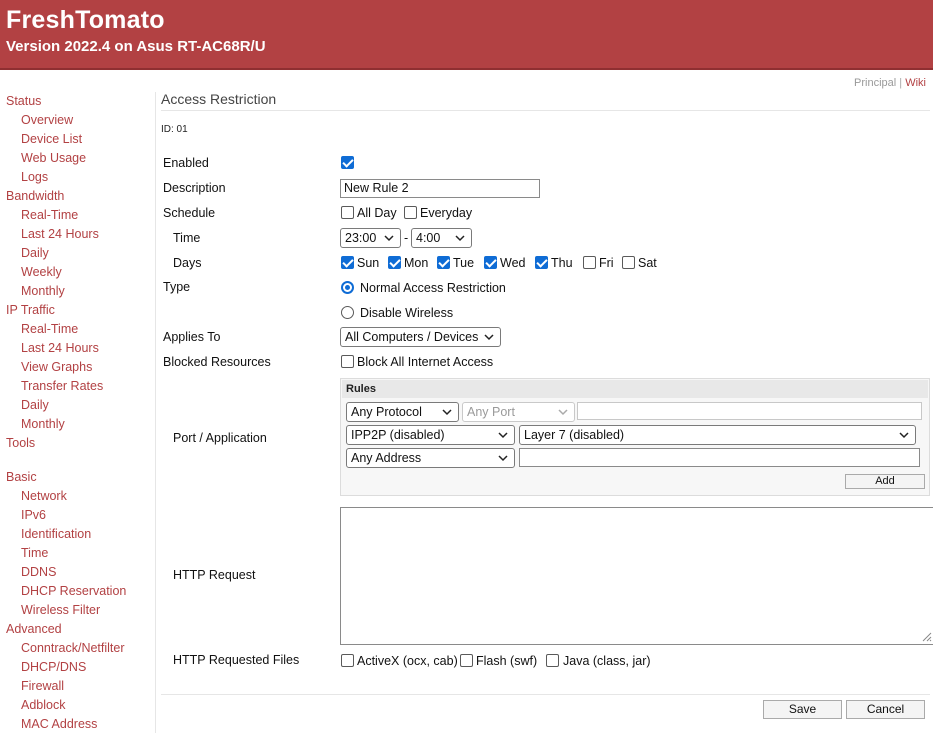 This screenshot has width=933, height=733. What do you see at coordinates (386, 412) in the screenshot?
I see `protocol-value: Any Protocol` at bounding box center [386, 412].